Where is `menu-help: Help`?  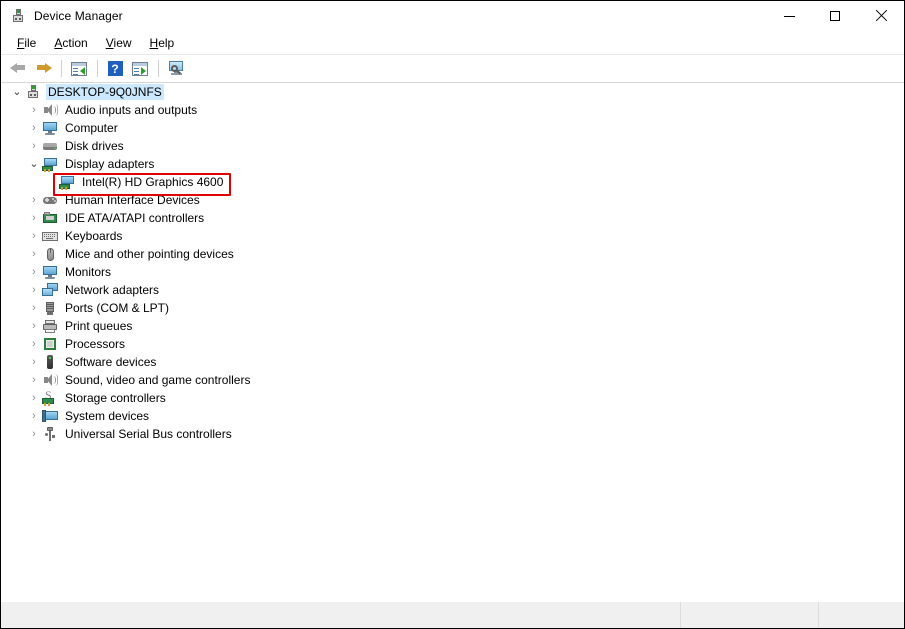 menu-help: Help is located at coordinates (162, 43).